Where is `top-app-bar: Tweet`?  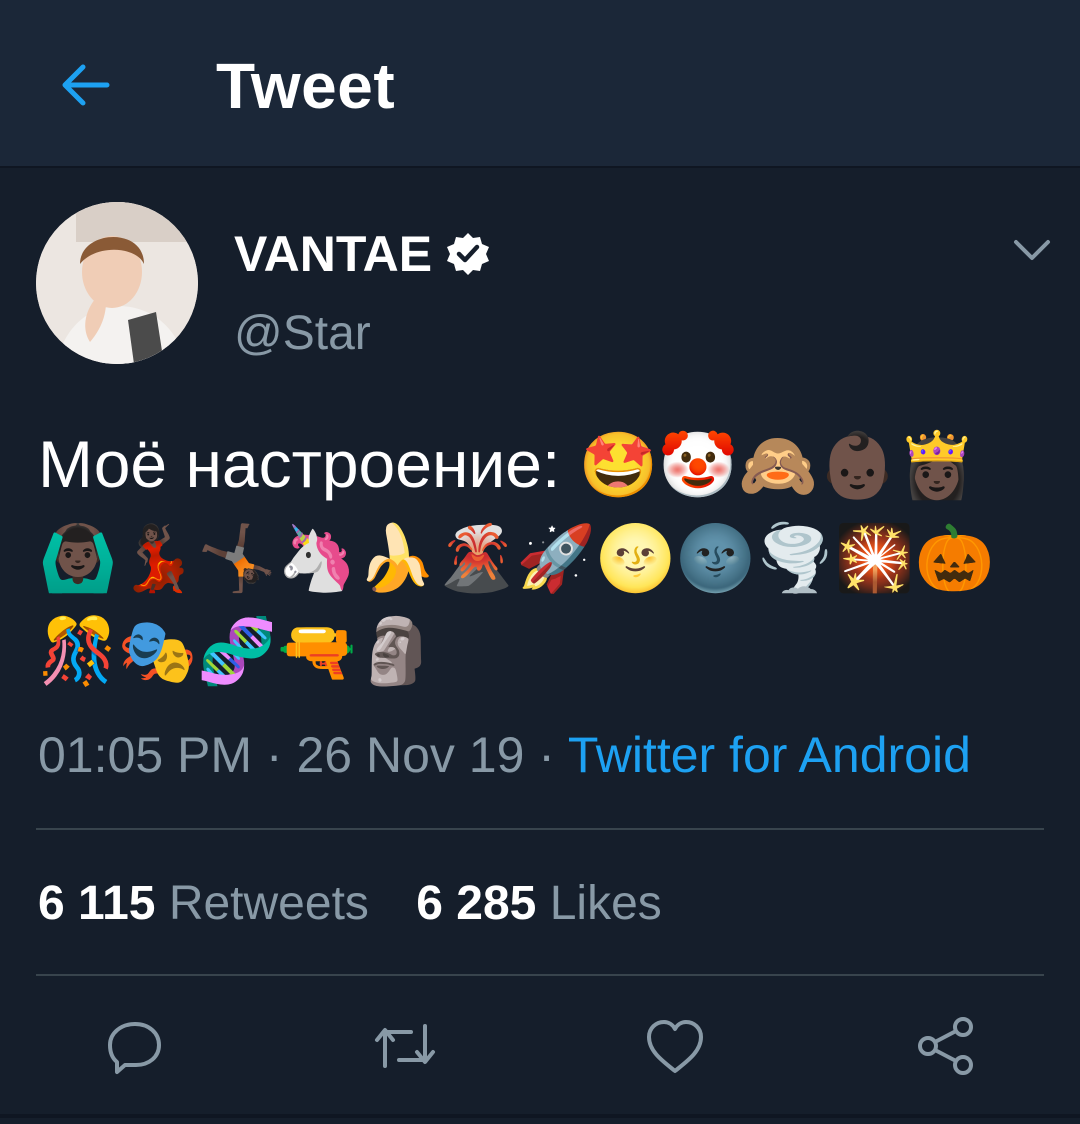 top-app-bar: Tweet is located at coordinates (540, 84).